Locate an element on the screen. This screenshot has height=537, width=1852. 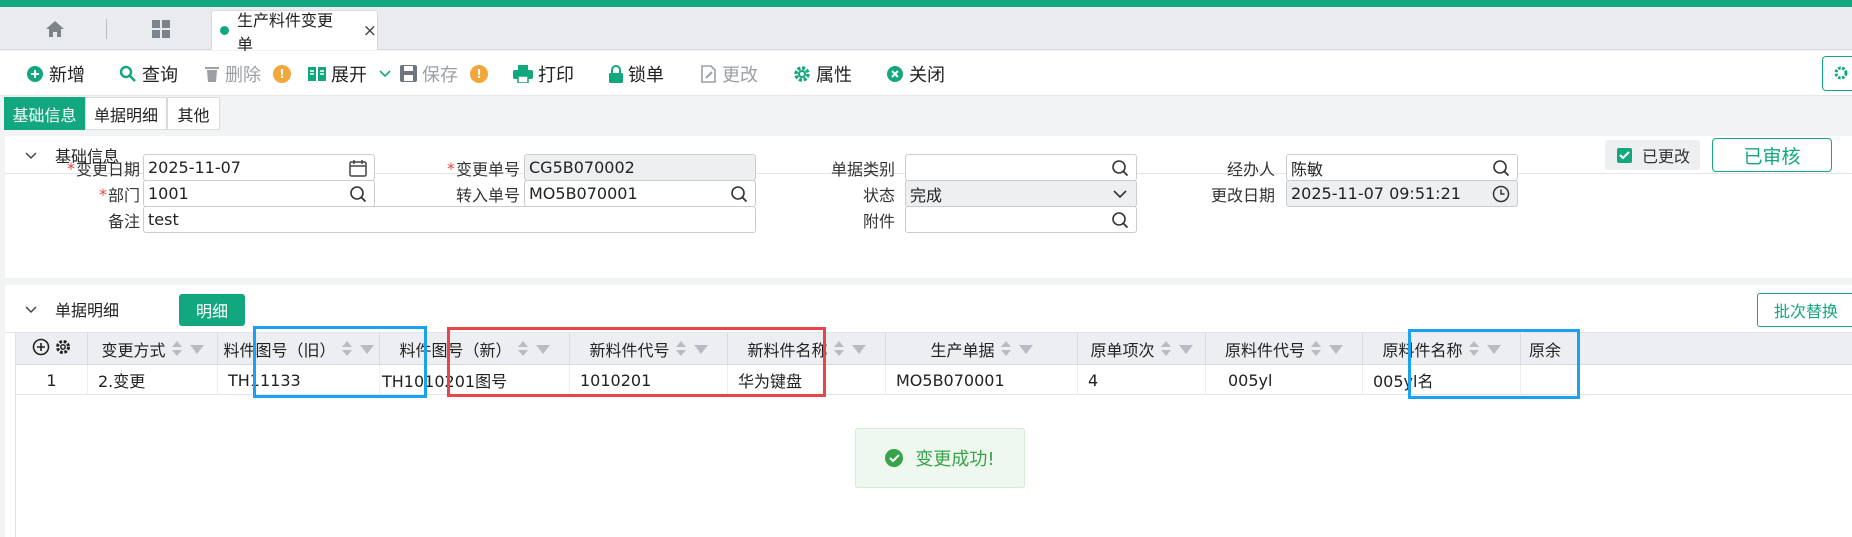
check-icon is located at coordinates (1624, 155).